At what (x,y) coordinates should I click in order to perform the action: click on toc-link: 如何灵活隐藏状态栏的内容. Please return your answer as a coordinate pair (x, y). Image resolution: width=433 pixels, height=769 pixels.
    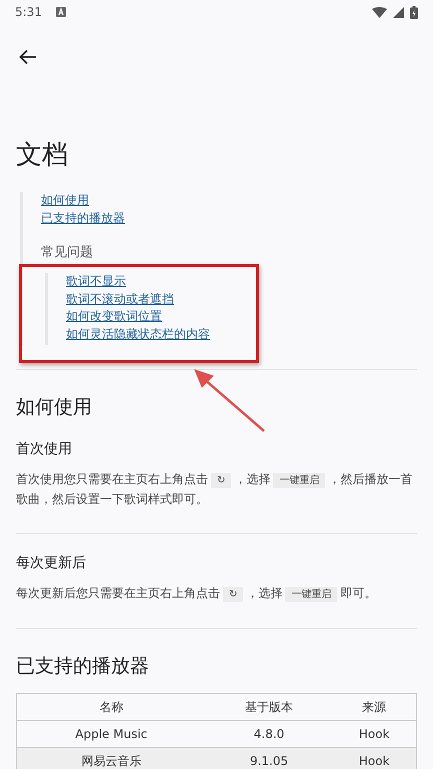
    Looking at the image, I should click on (138, 334).